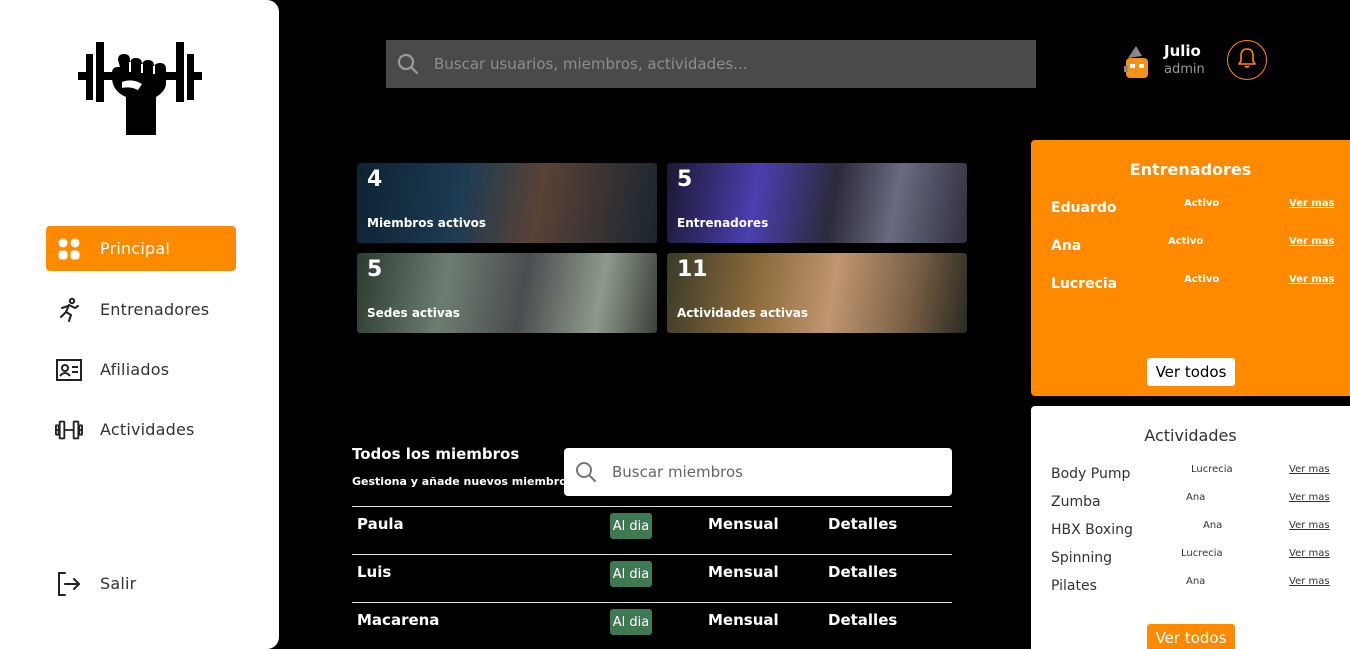  What do you see at coordinates (436, 454) in the screenshot?
I see `members-title: Todos los miembros` at bounding box center [436, 454].